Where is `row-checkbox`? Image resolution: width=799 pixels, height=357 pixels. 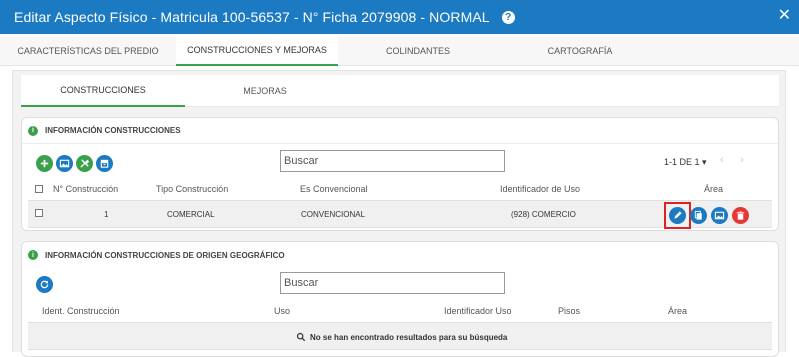 row-checkbox is located at coordinates (39, 213).